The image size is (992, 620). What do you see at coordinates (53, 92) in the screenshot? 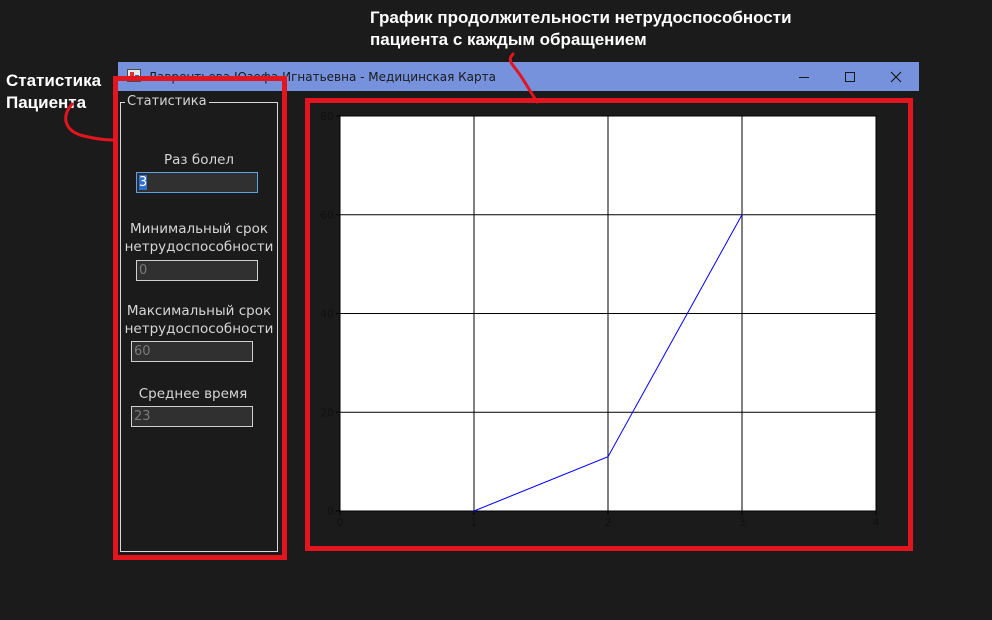
I see `stats-annotation-label: Статистика Пациента` at bounding box center [53, 92].